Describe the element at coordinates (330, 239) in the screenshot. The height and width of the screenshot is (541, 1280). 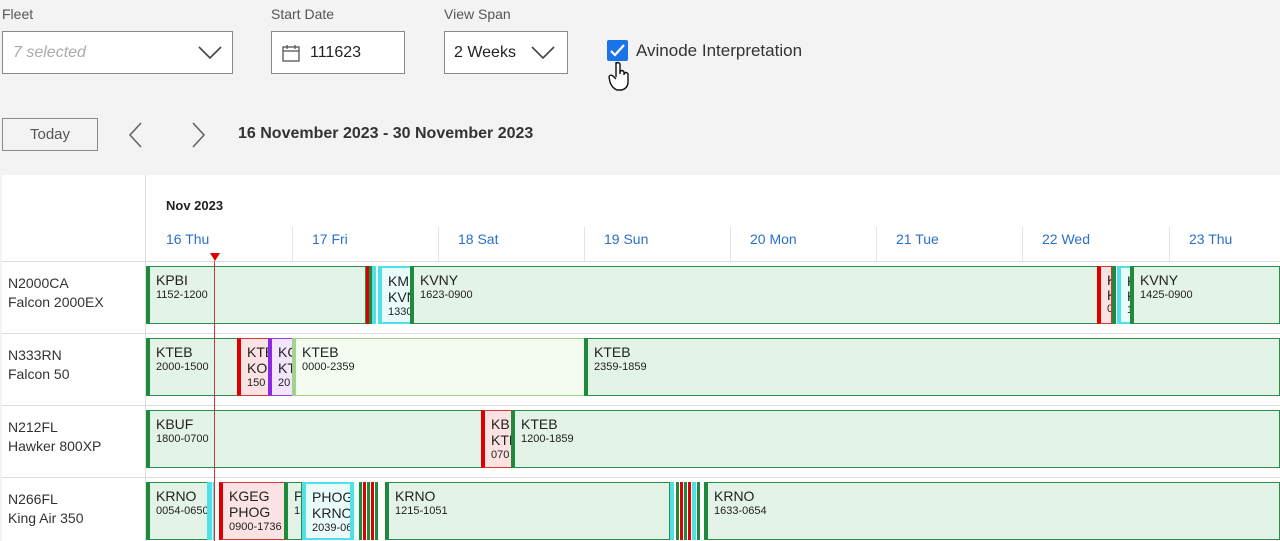
I see `day-header: 17 Fri` at that location.